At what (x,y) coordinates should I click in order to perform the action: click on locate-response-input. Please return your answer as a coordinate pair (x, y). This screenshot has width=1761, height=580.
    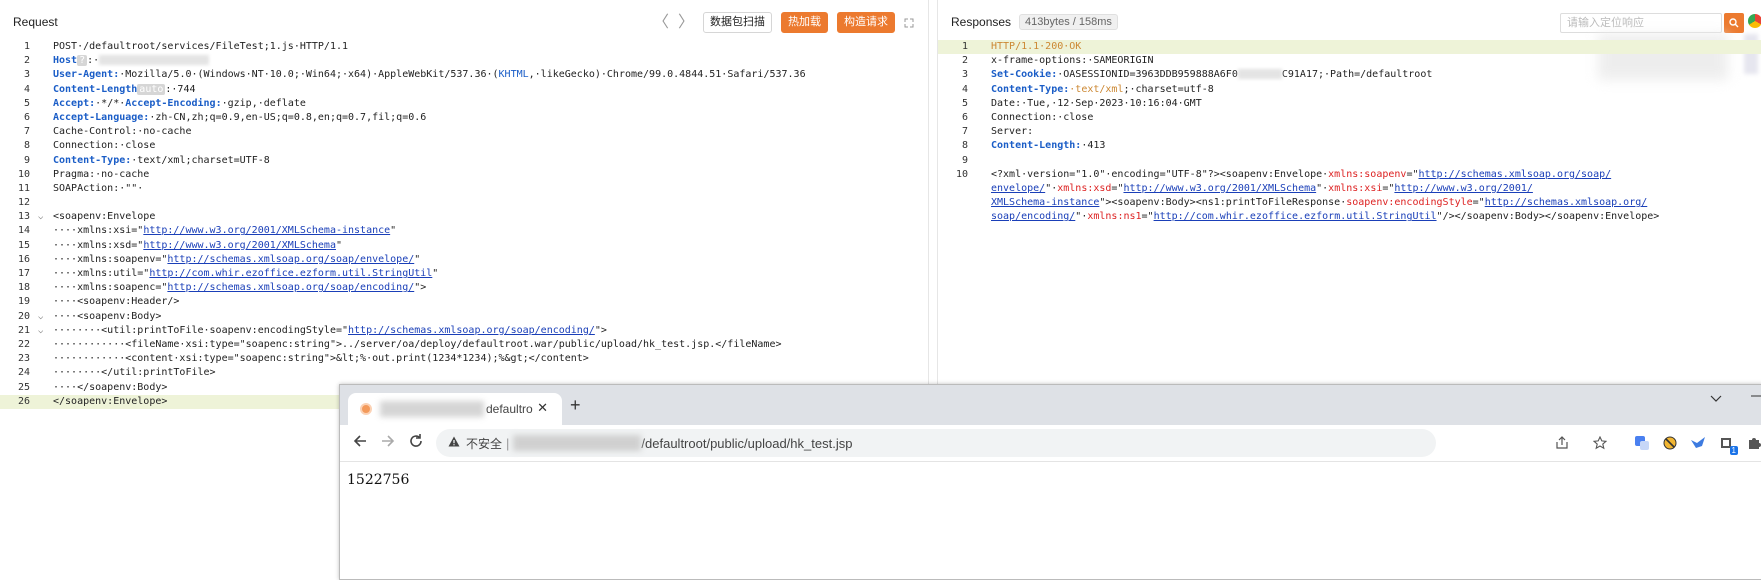
    Looking at the image, I should click on (1641, 23).